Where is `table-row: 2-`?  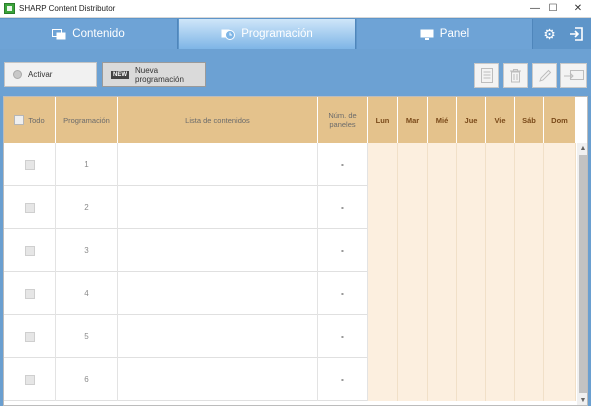
table-row: 2- is located at coordinates (290, 207).